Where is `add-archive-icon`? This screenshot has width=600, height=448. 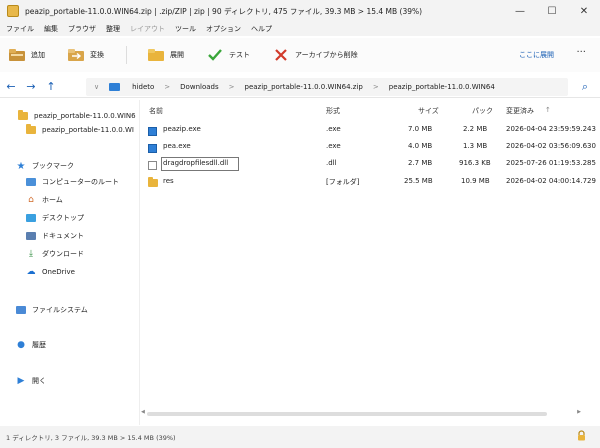 add-archive-icon is located at coordinates (17, 55).